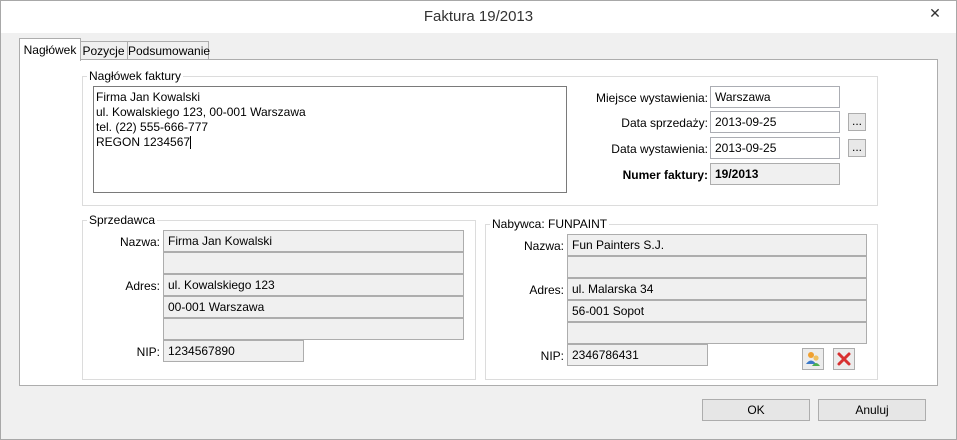 Image resolution: width=957 pixels, height=440 pixels. What do you see at coordinates (665, 175) in the screenshot?
I see `invoice-number-label: Numer faktury:` at bounding box center [665, 175].